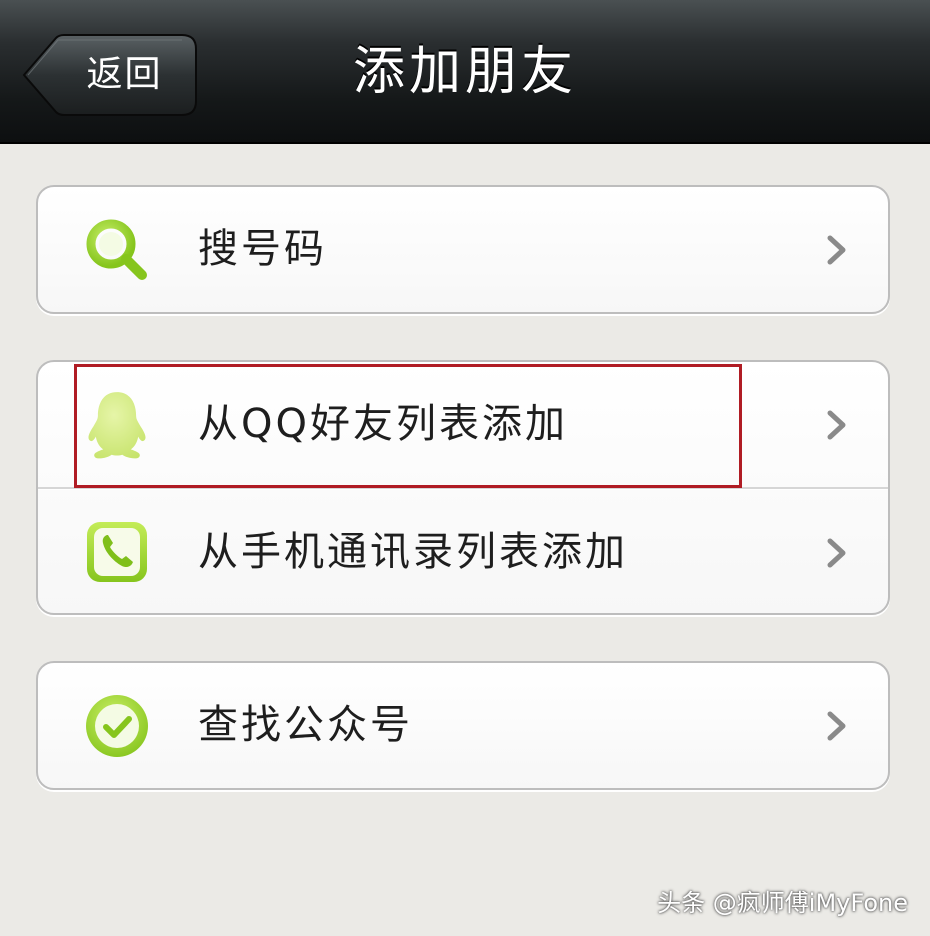 The width and height of the screenshot is (930, 936). Describe the element at coordinates (117, 726) in the screenshot. I see `checkmark-icon` at that location.